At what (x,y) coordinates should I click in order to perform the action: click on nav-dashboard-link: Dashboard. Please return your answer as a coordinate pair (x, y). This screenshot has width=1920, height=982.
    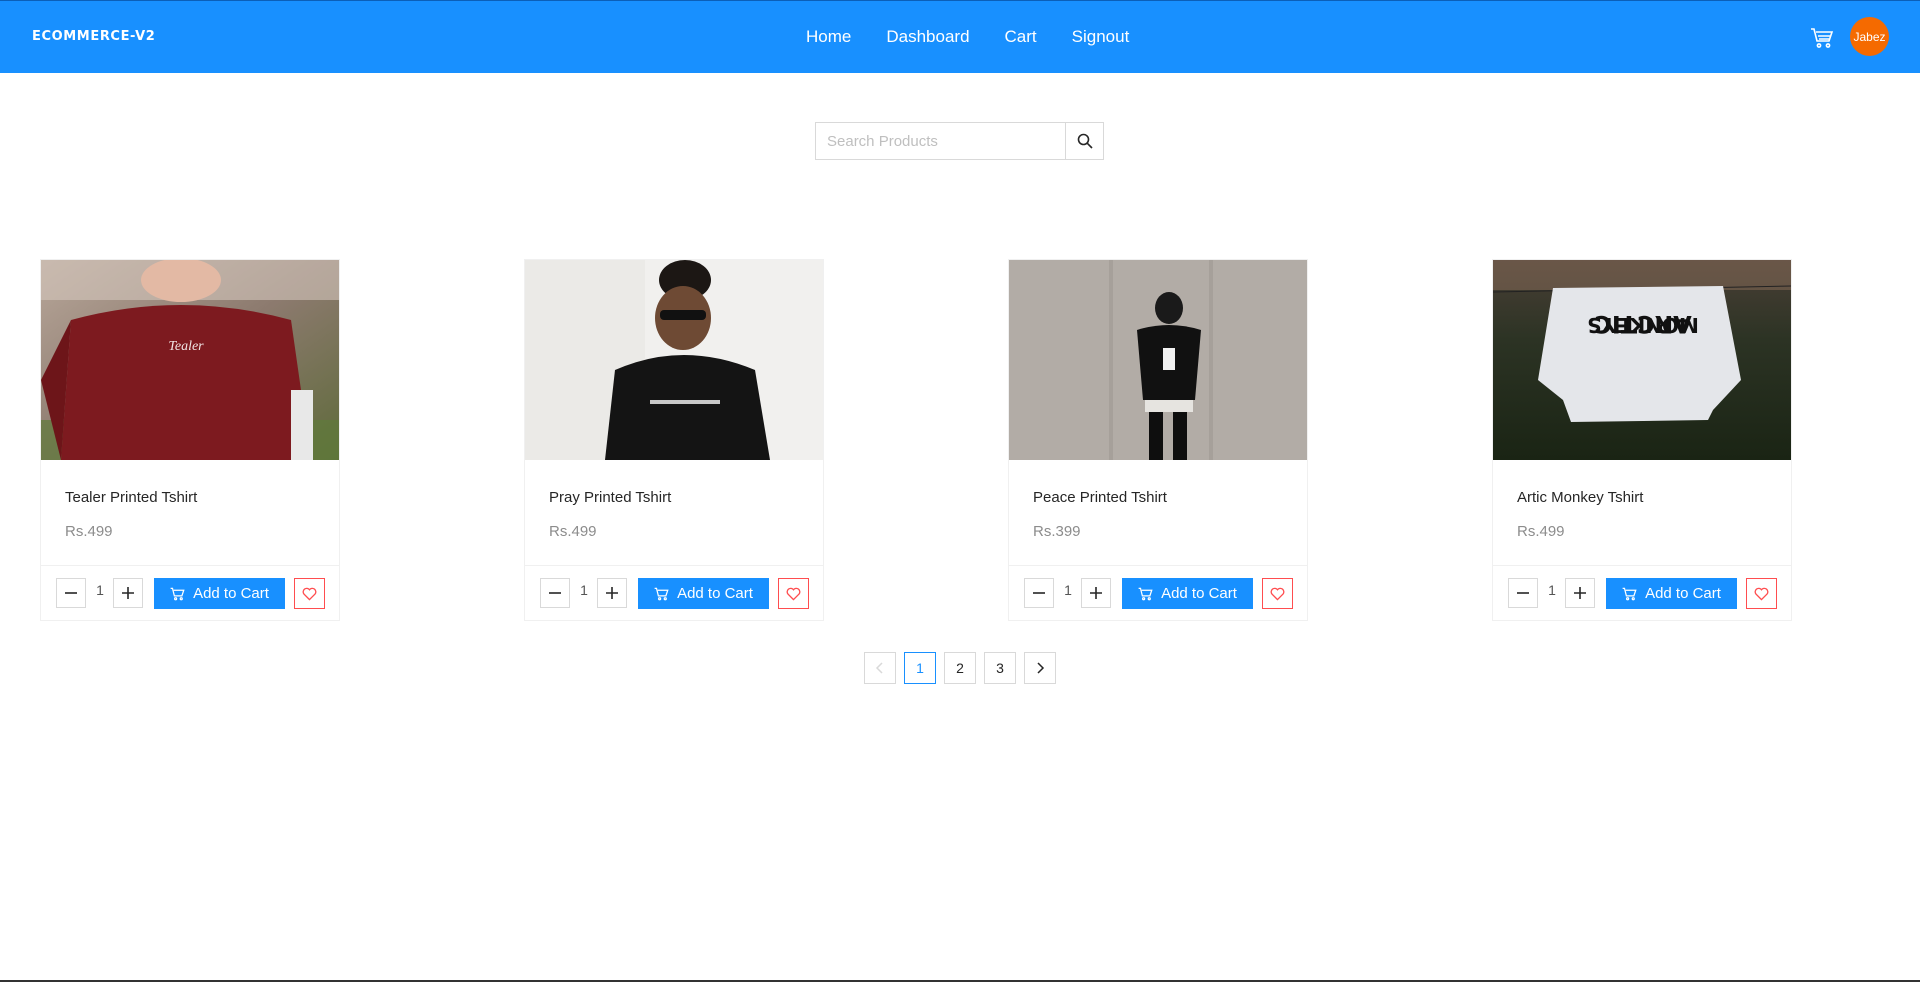
    Looking at the image, I should click on (927, 37).